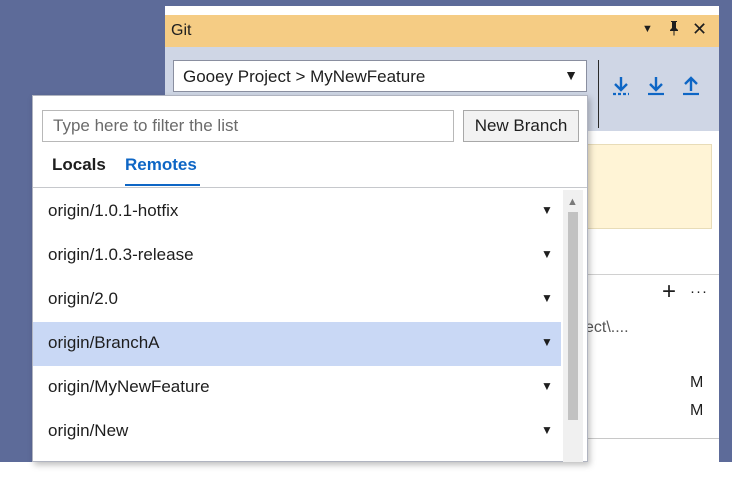 This screenshot has width=732, height=494. What do you see at coordinates (297, 300) in the screenshot?
I see `list-item: origin/2.0 ▼` at bounding box center [297, 300].